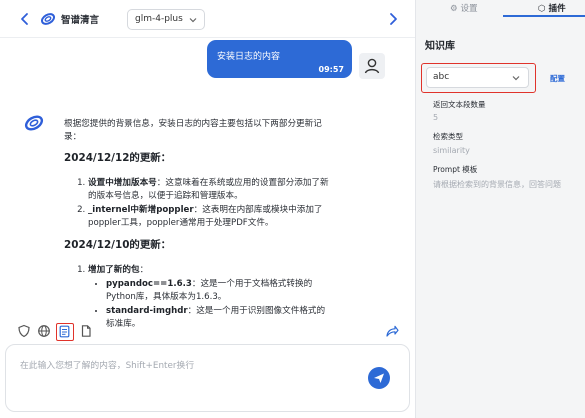 The image size is (585, 418). What do you see at coordinates (159, 19) in the screenshot?
I see `model-select-value: glm-4-plus` at bounding box center [159, 19].